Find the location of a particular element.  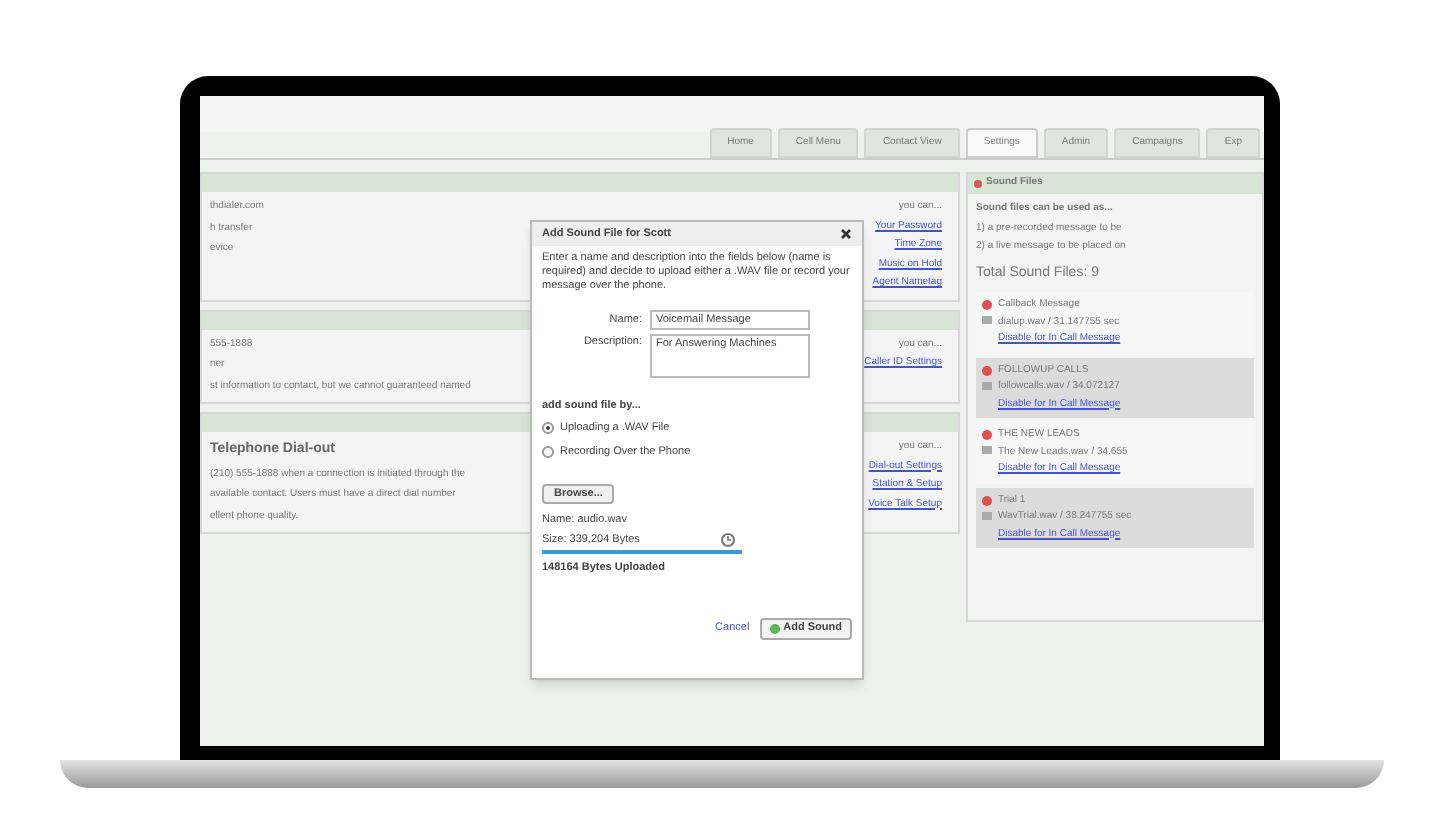

check-icon is located at coordinates (774, 628).